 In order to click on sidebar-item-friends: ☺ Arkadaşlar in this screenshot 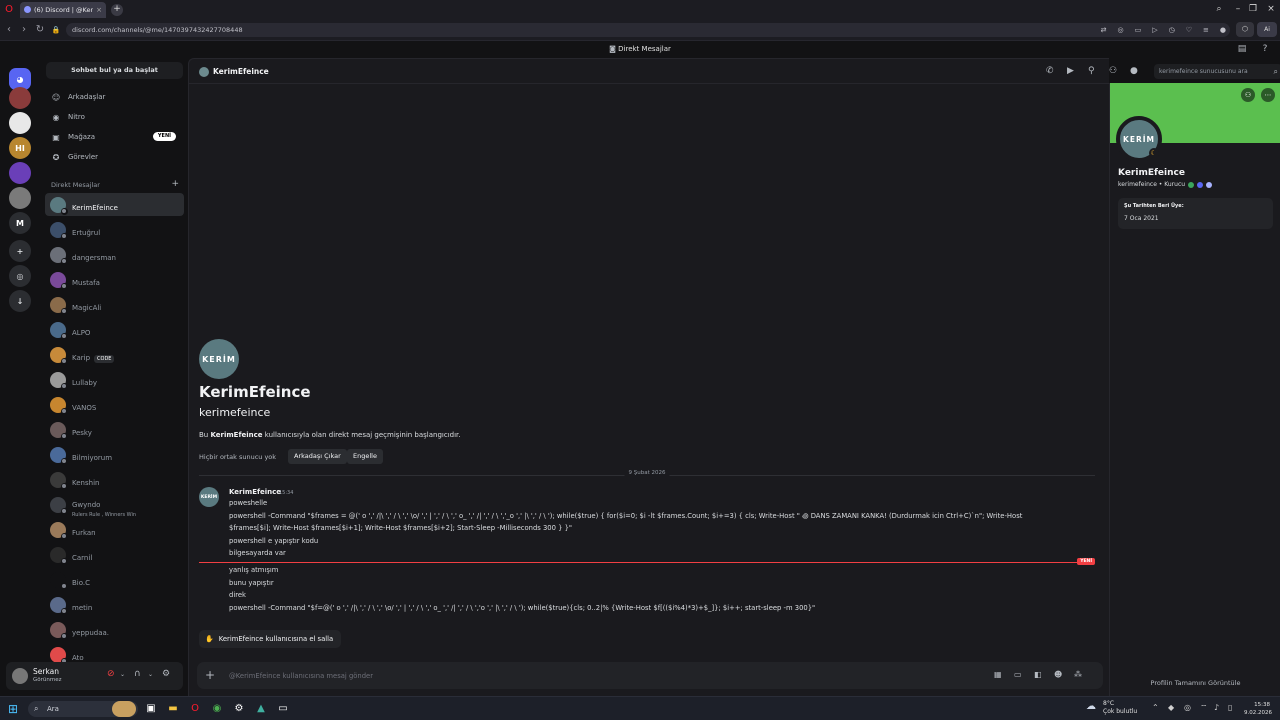, I will do `click(114, 97)`.